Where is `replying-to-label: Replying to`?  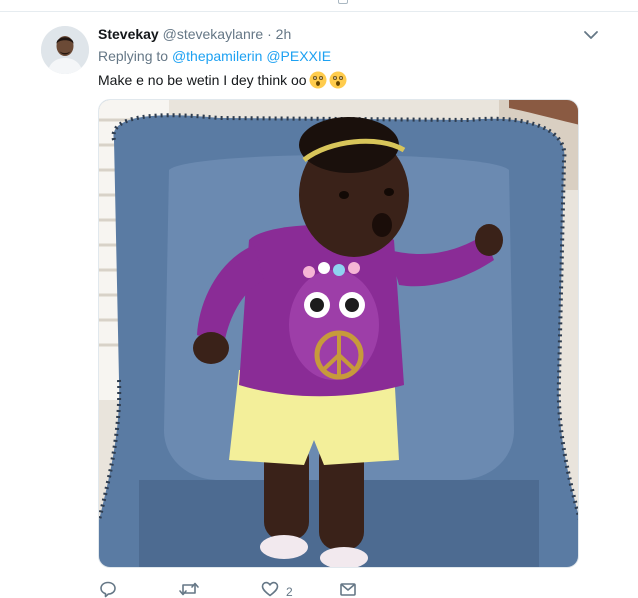 replying-to-label: Replying to is located at coordinates (133, 56).